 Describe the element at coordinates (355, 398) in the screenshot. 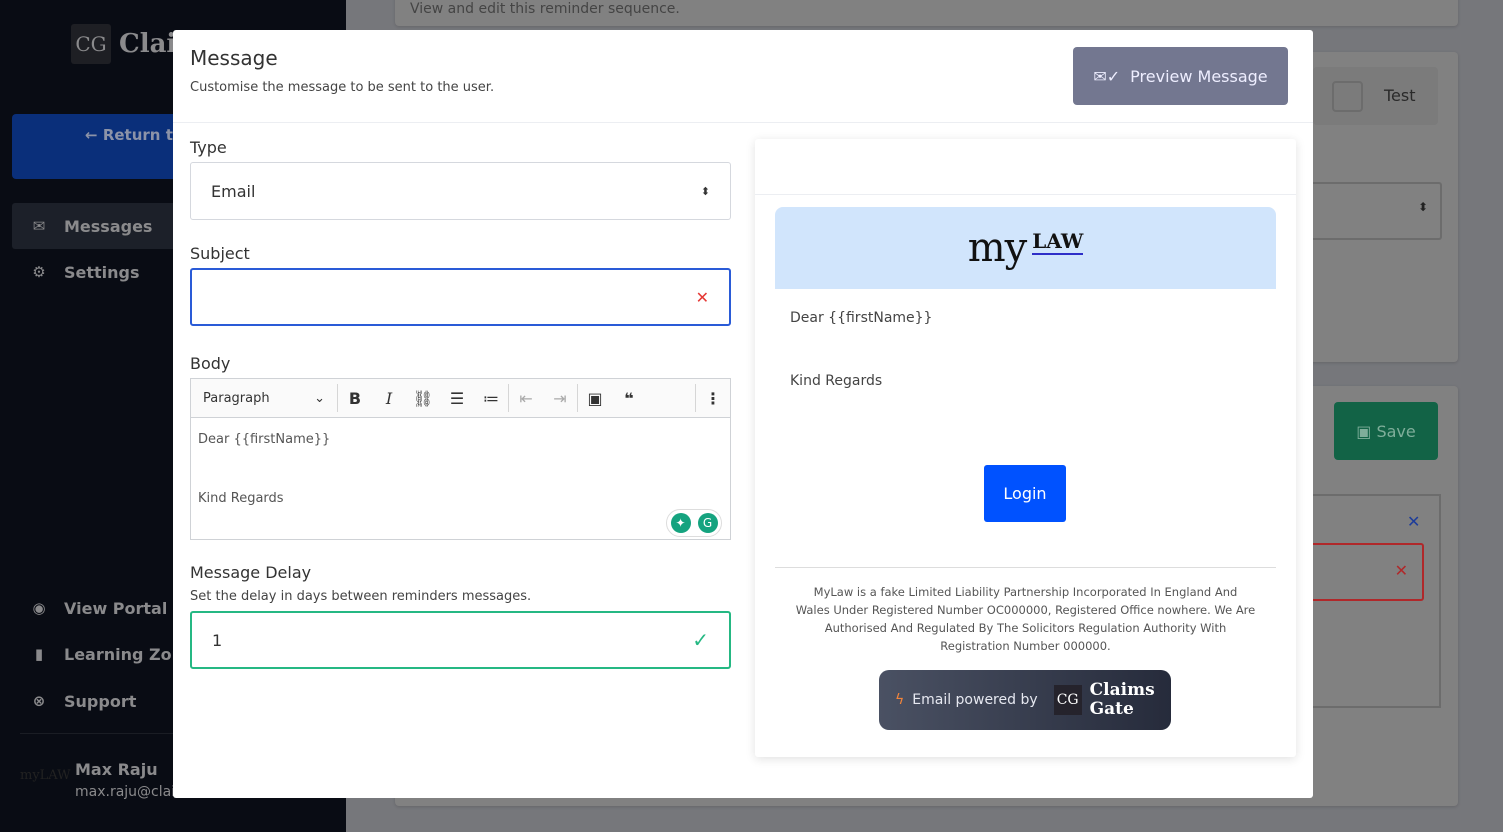

I see `bold-icon: B` at that location.